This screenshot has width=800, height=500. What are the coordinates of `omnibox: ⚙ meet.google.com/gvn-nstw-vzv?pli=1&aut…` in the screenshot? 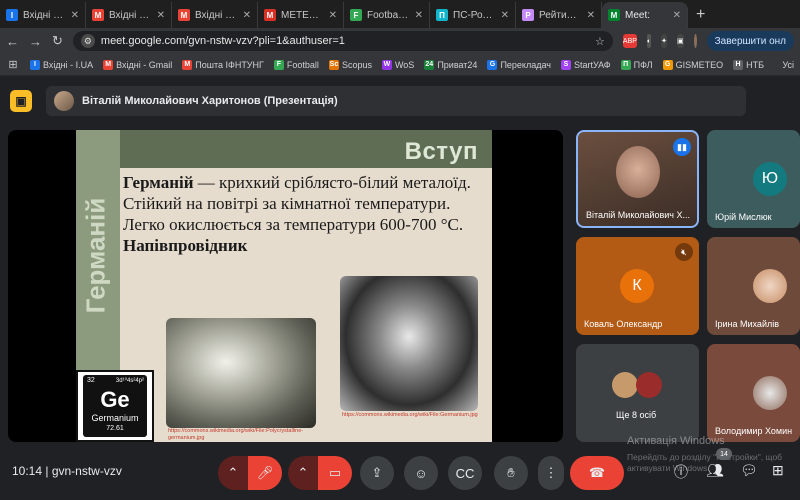 It's located at (342, 41).